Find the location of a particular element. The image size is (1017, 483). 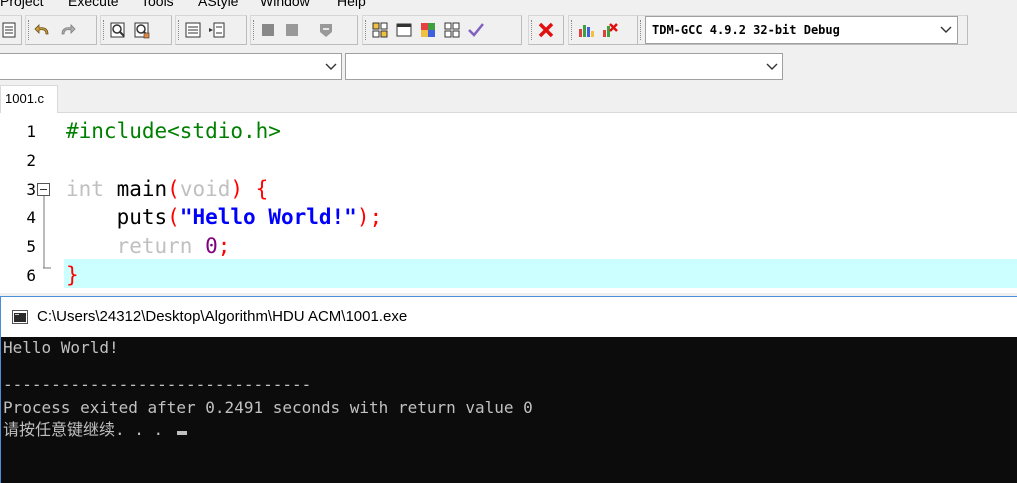

class-browser-toolbar is located at coordinates (508, 66).